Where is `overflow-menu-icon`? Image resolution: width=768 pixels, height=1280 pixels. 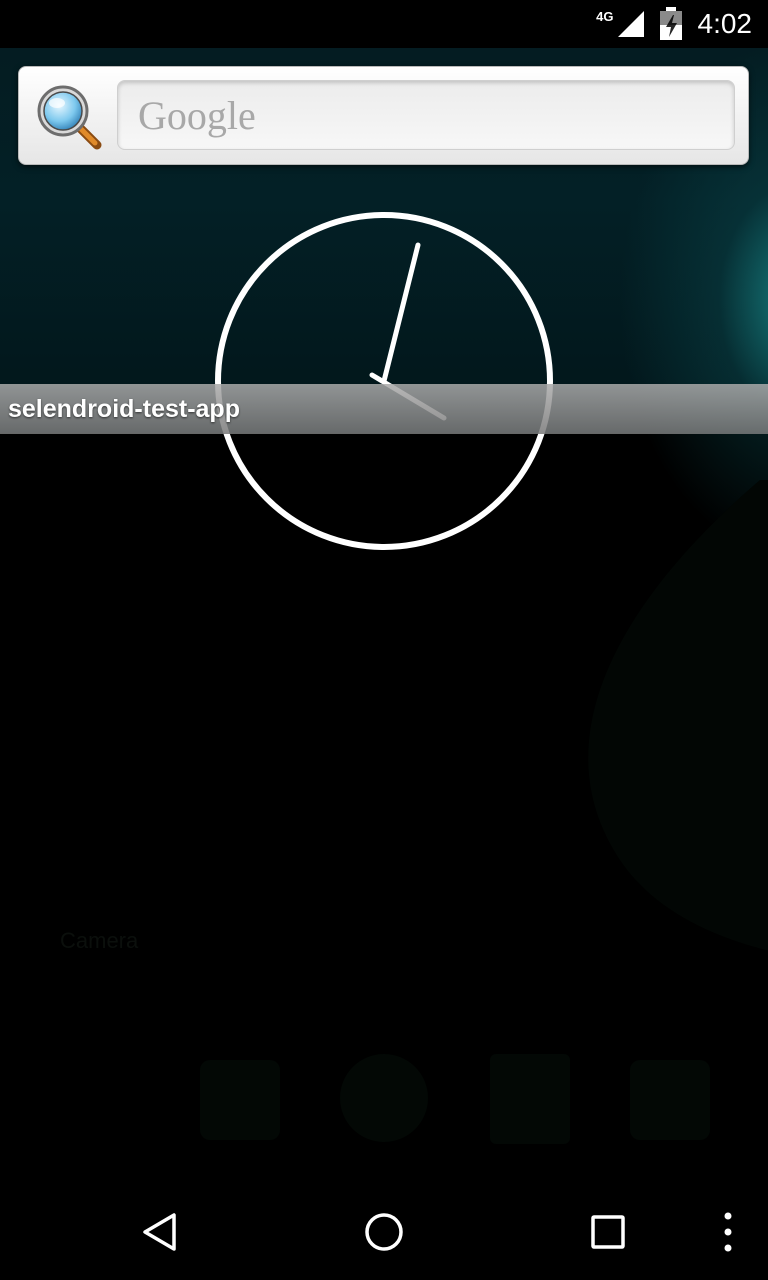 overflow-menu-icon is located at coordinates (728, 1232).